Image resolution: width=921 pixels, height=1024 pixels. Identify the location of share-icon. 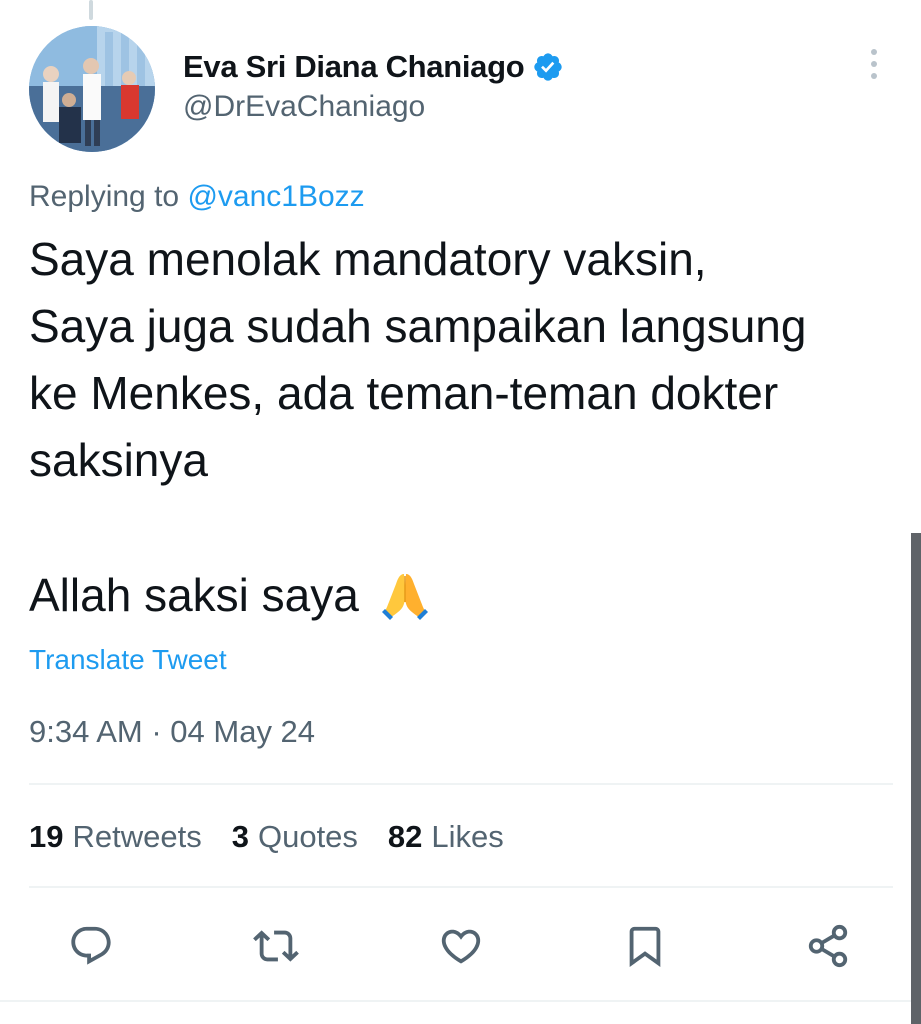
(828, 946).